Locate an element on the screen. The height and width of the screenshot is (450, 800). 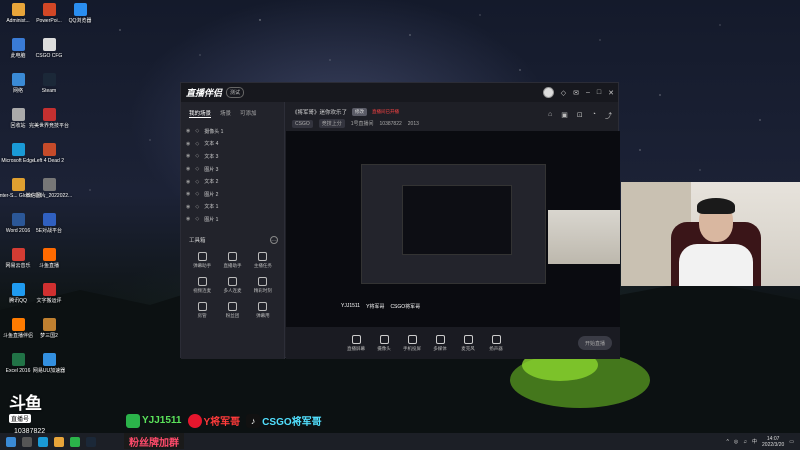
source-button: 手机投屏 is located at coordinates (412, 343).